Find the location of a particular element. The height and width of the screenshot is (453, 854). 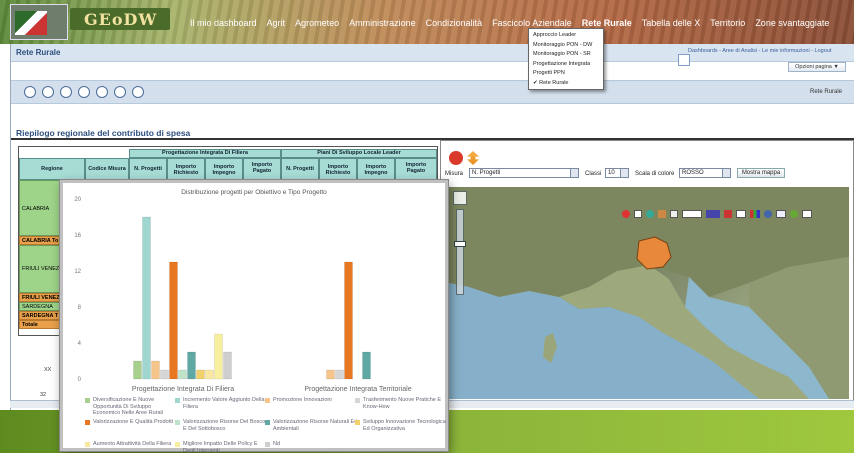

nav-item: Condizionalità is located at coordinates (454, 23).